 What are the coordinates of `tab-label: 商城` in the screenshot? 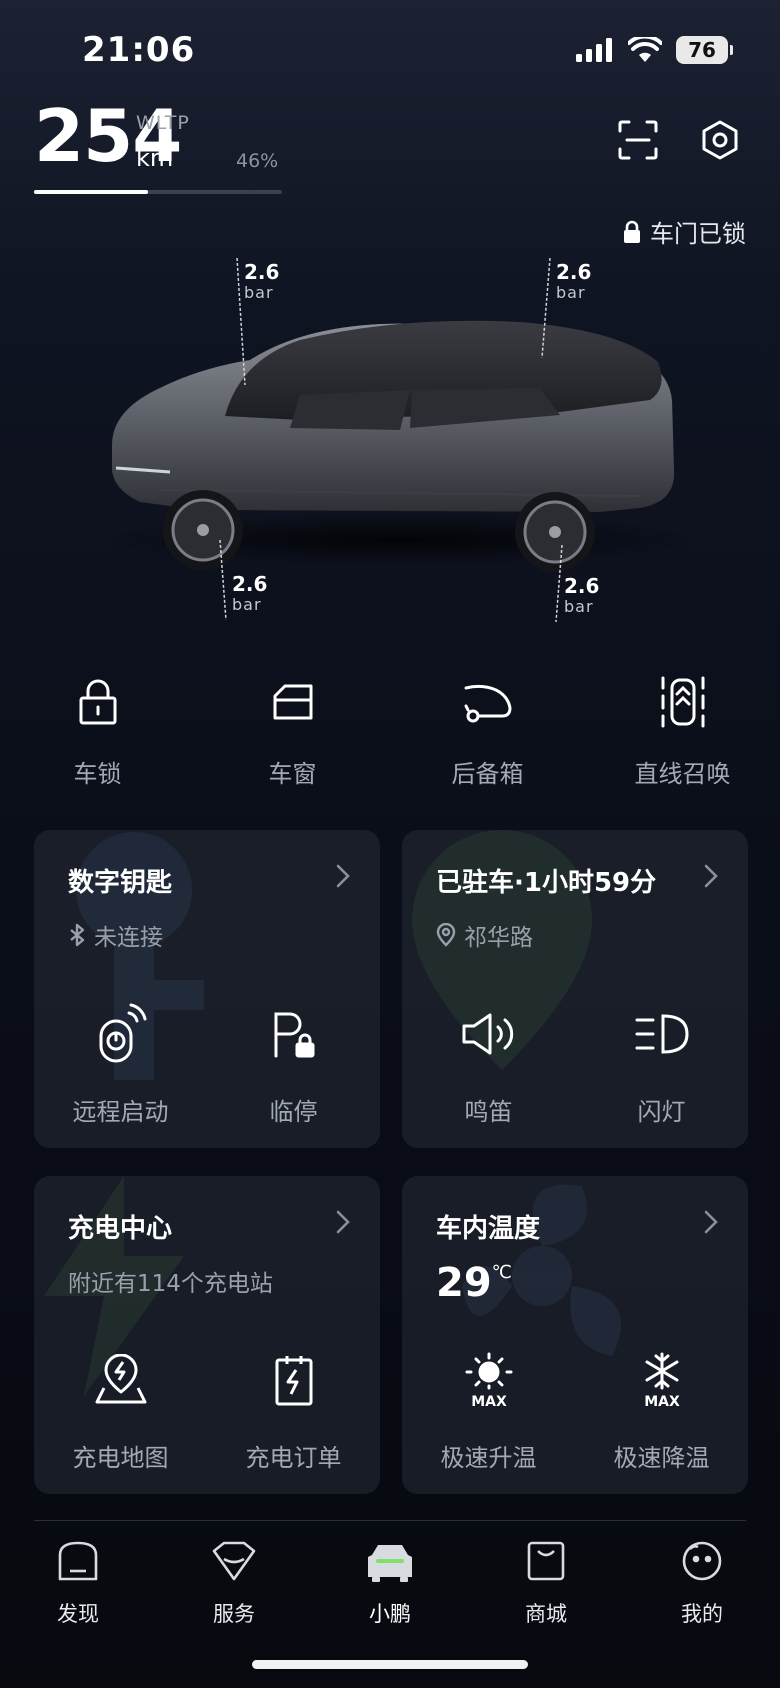 It's located at (546, 1614).